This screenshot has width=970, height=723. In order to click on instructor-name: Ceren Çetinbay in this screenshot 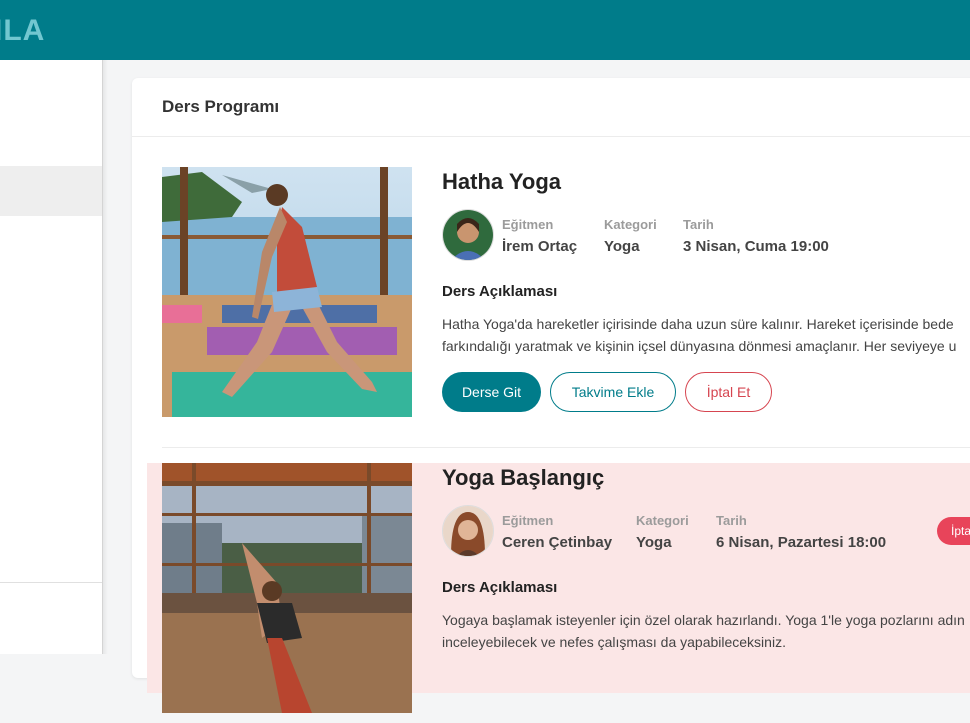, I will do `click(557, 542)`.